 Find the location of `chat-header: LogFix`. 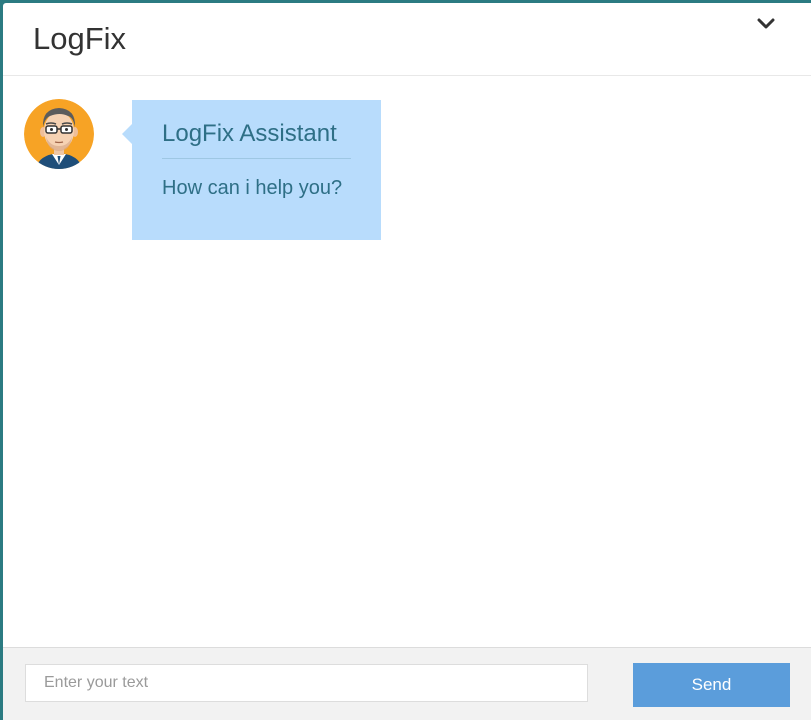

chat-header: LogFix is located at coordinates (407, 39).